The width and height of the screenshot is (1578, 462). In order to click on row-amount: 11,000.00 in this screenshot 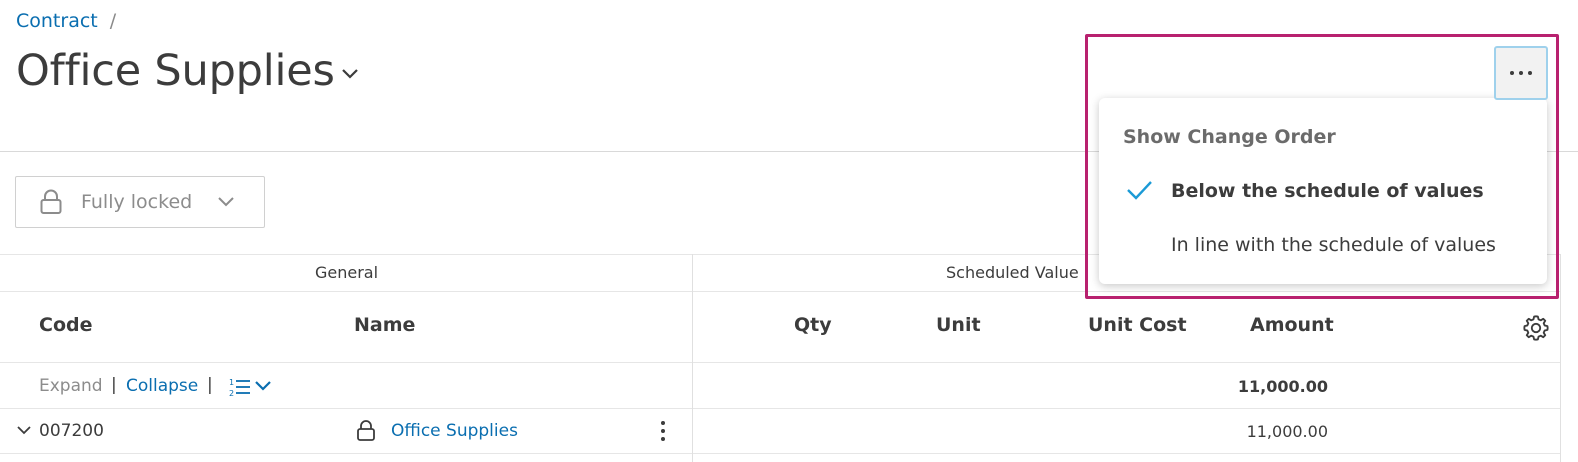, I will do `click(1287, 431)`.